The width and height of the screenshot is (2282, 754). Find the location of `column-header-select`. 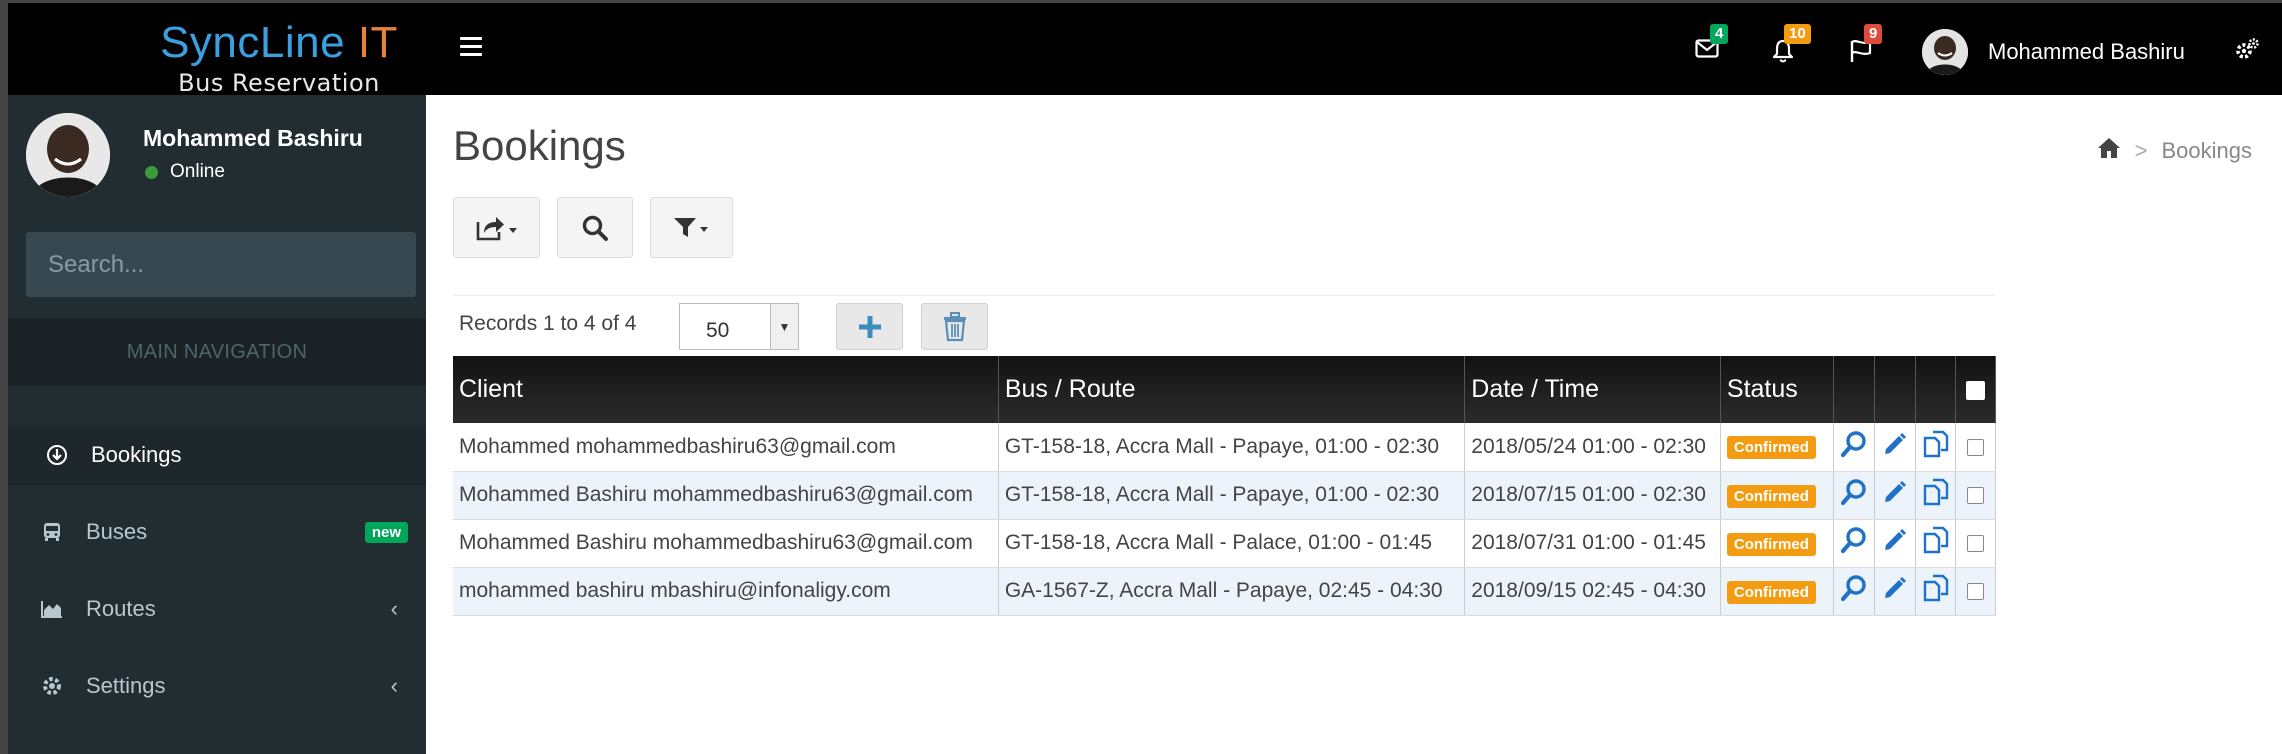

column-header-select is located at coordinates (1975, 389).